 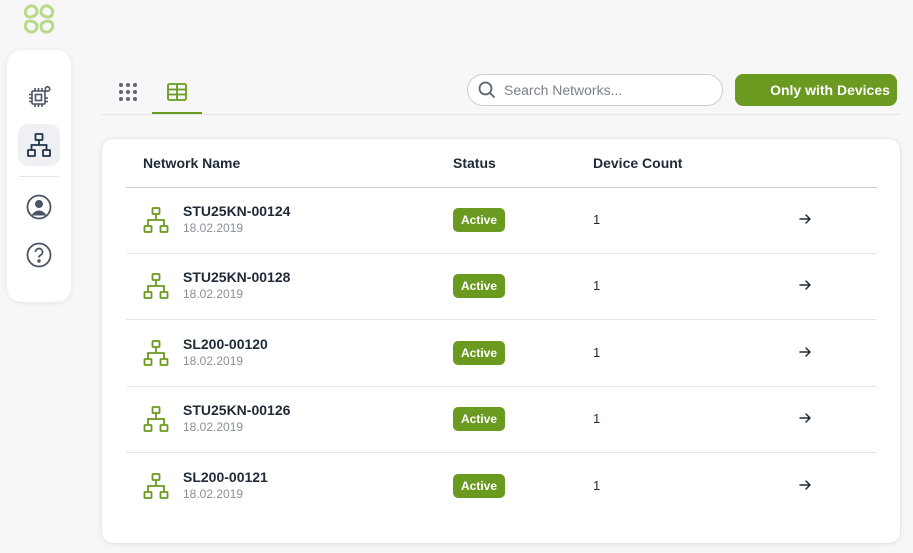 I want to click on sidebar-item-devices, so click(x=39, y=97).